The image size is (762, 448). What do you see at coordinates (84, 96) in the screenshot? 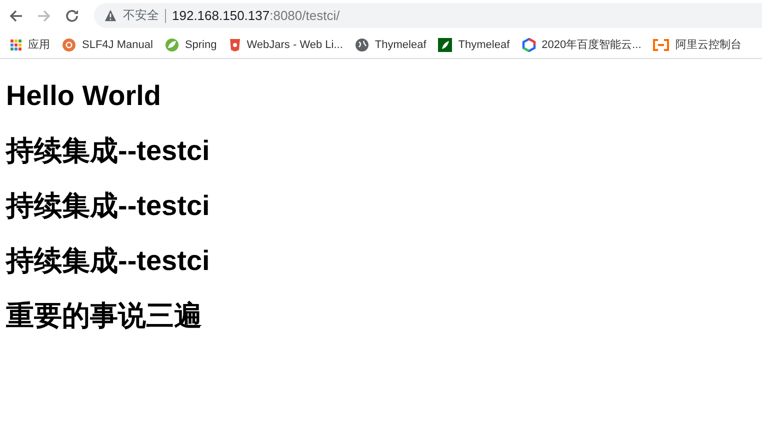
I see `heading: Hello World` at bounding box center [84, 96].